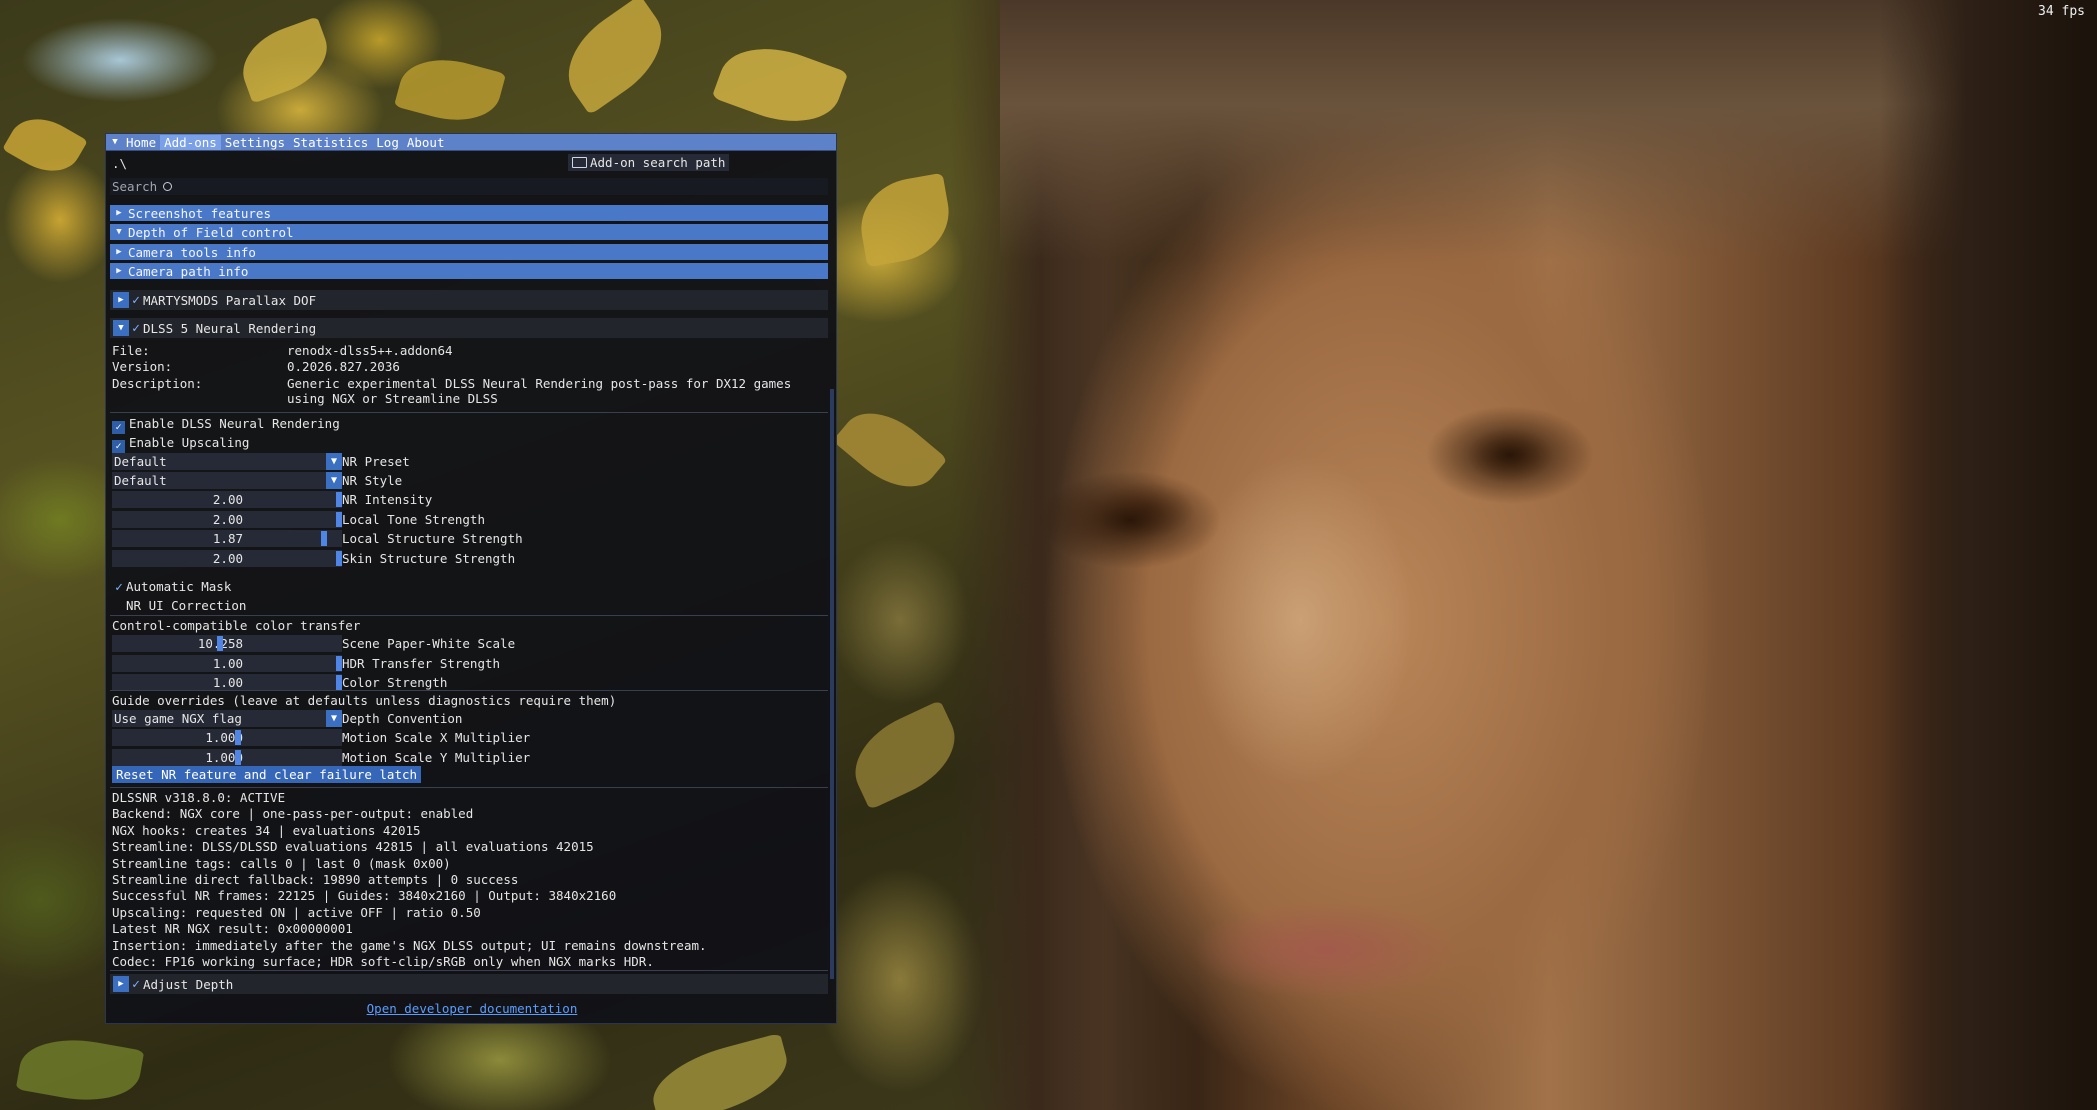 The height and width of the screenshot is (1110, 2097). I want to click on header-depth-of-field-control: ▼ Depth of Field control, so click(469, 232).